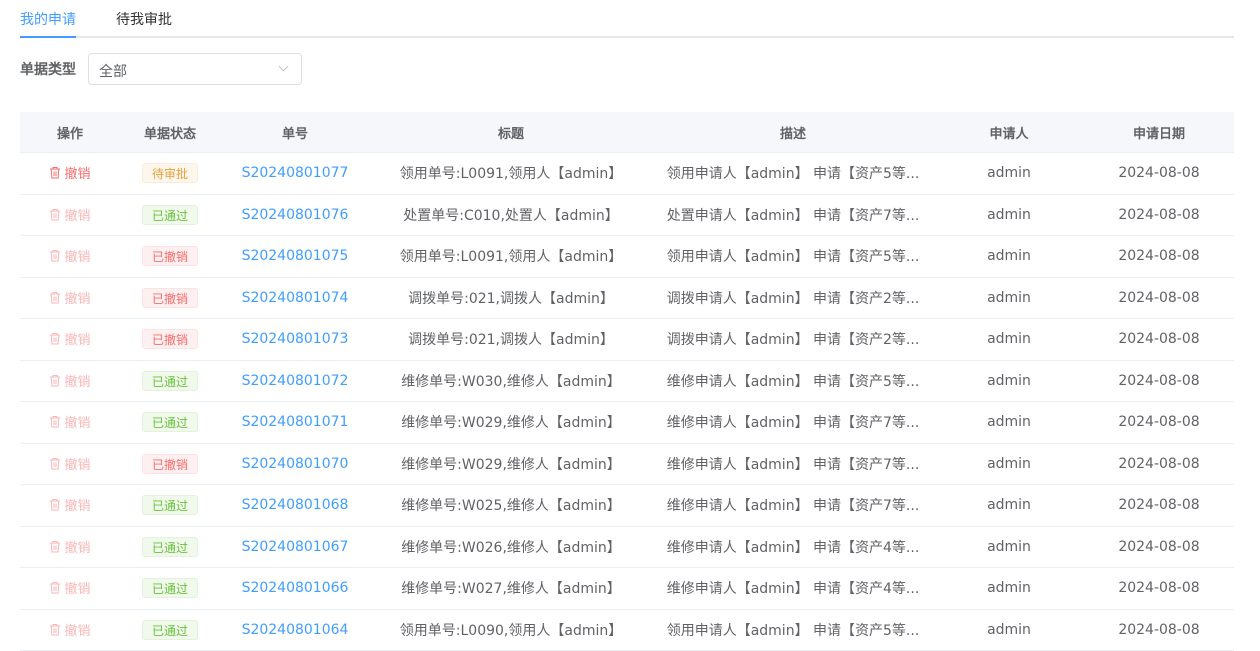 Image resolution: width=1260 pixels, height=651 pixels. I want to click on number-cell: S20240801072, so click(295, 381).